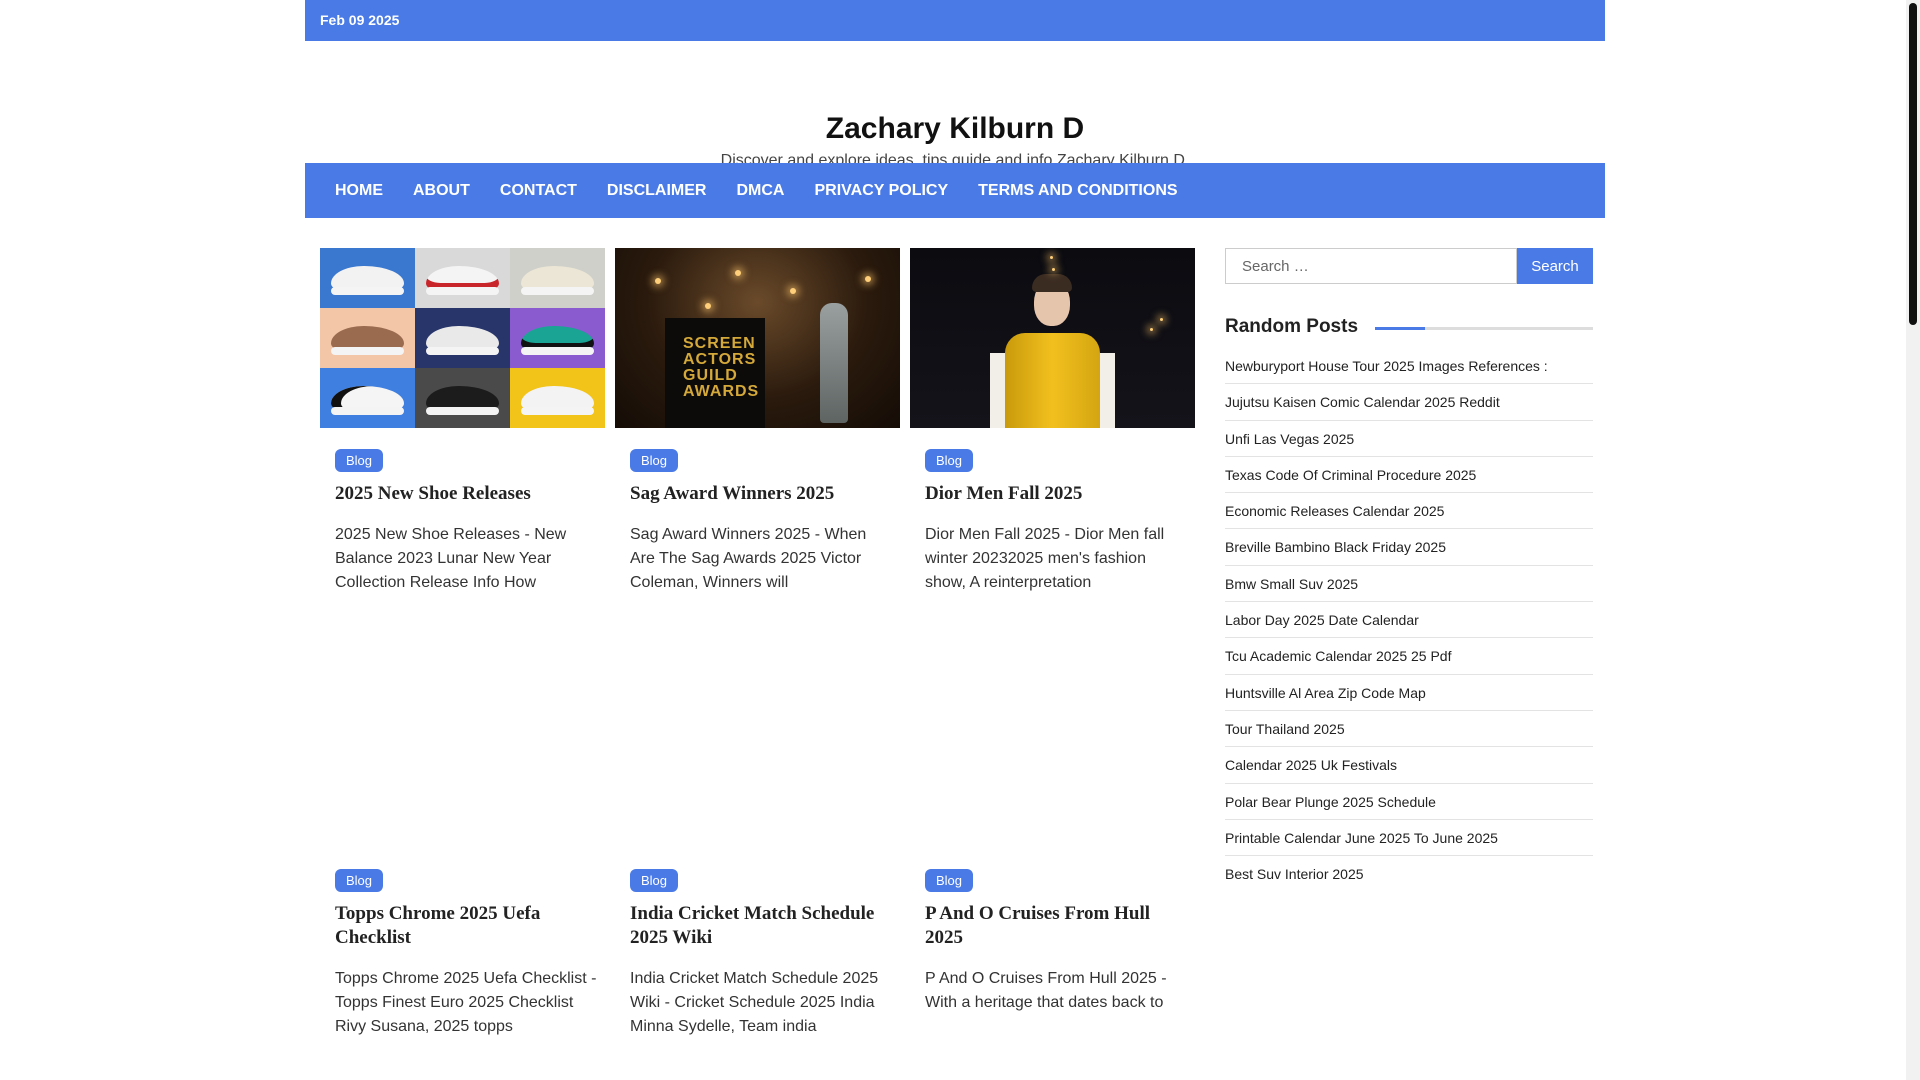 The height and width of the screenshot is (1080, 1920). What do you see at coordinates (1409, 693) in the screenshot?
I see `random-post-link: Huntsville Al Area Zip Code Map` at bounding box center [1409, 693].